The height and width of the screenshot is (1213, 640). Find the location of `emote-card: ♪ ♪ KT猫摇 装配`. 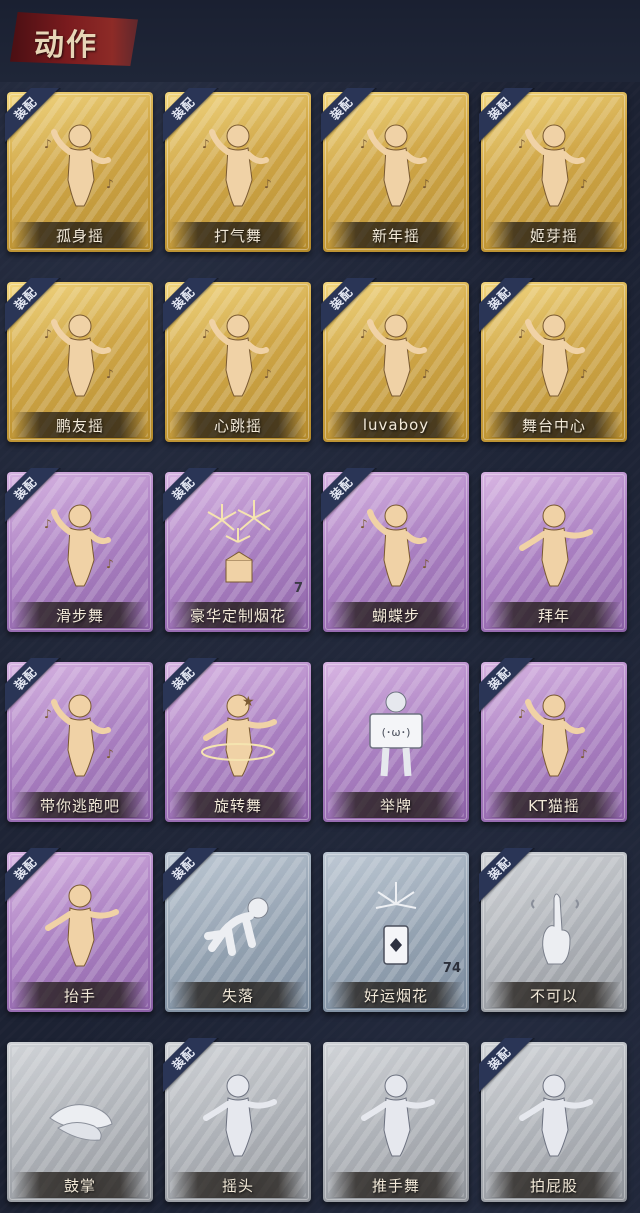

emote-card: ♪ ♪ KT猫摇 装配 is located at coordinates (554, 743).